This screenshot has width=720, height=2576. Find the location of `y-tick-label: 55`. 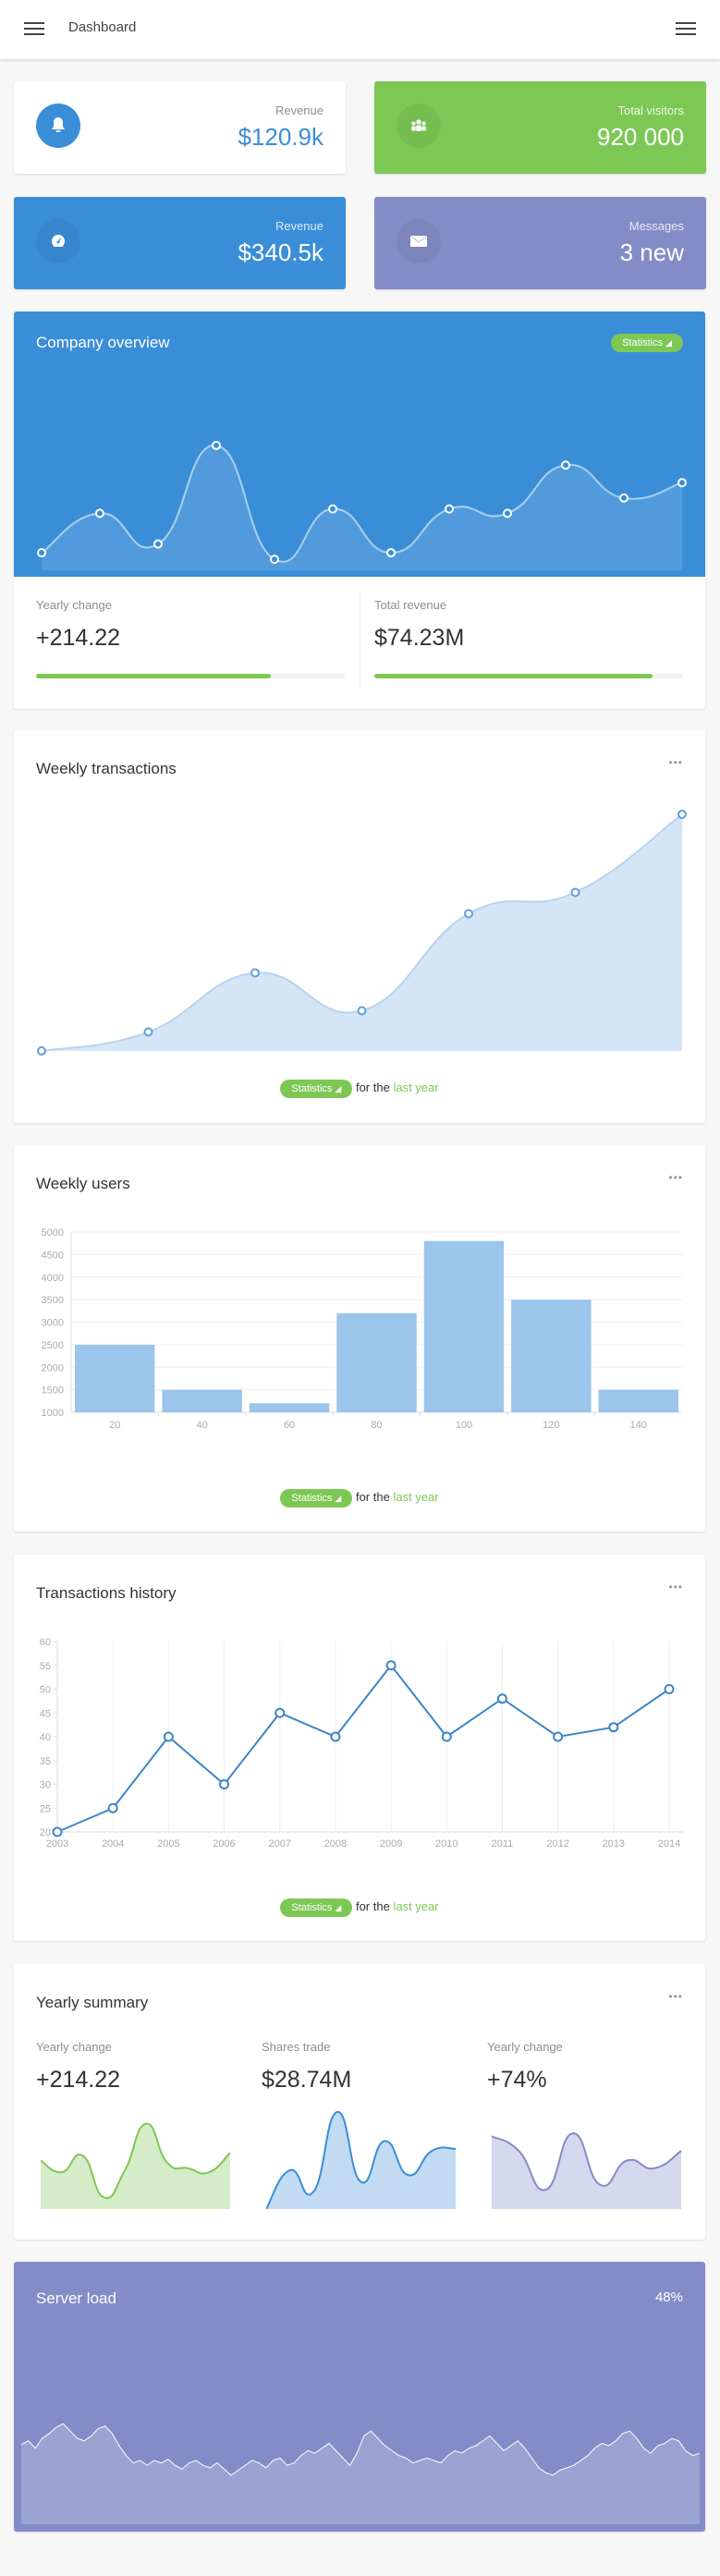

y-tick-label: 55 is located at coordinates (45, 1666).